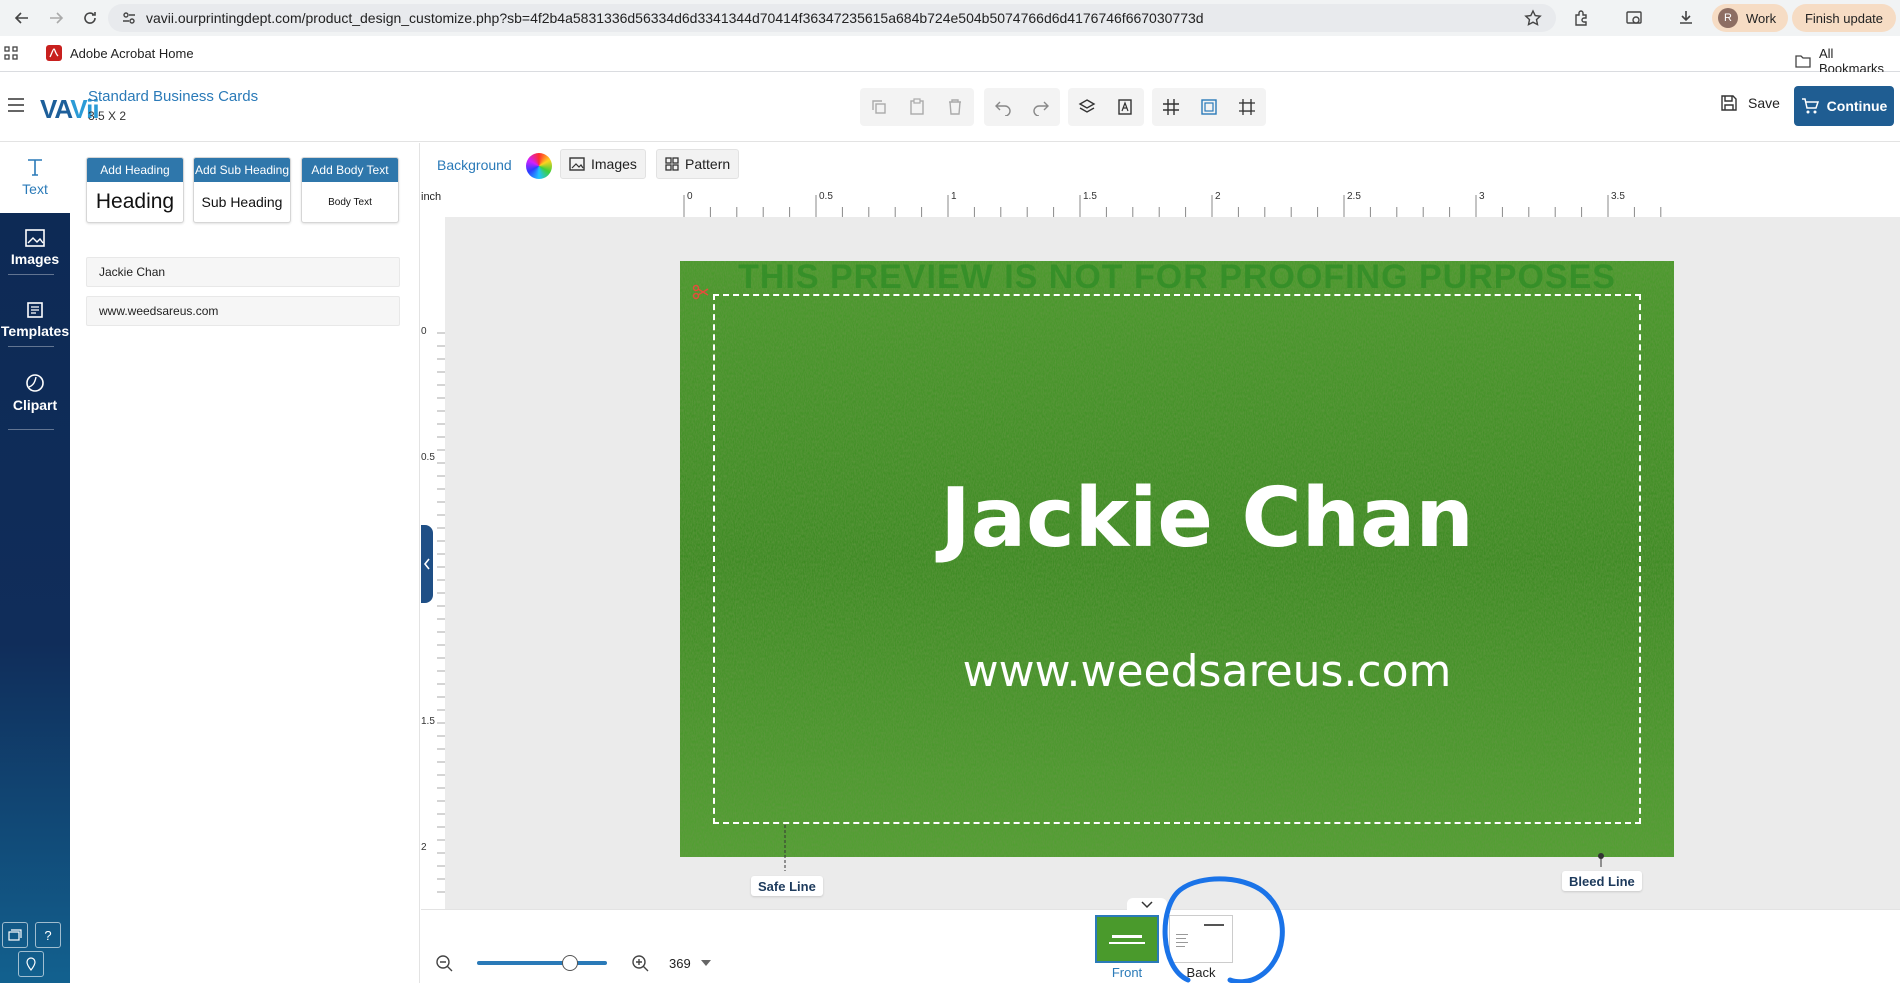 Image resolution: width=1900 pixels, height=983 pixels. I want to click on bookmark-star-icon, so click(1533, 18).